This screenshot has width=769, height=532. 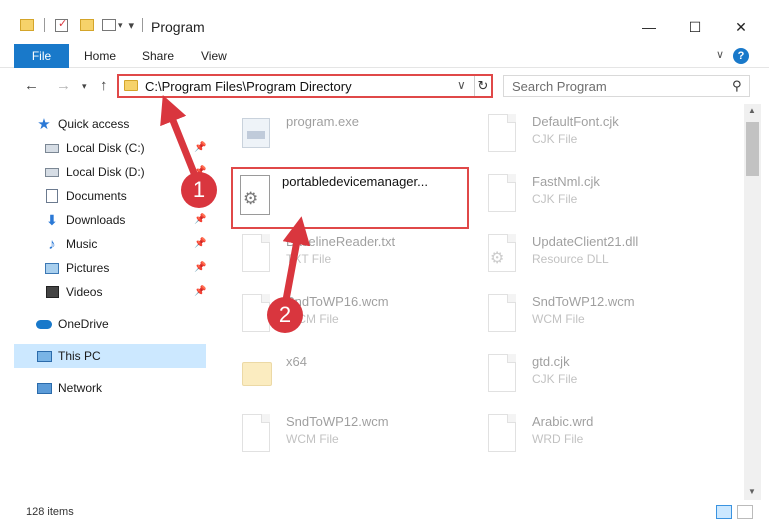 What do you see at coordinates (52, 244) in the screenshot?
I see `music-icon: ♪` at bounding box center [52, 244].